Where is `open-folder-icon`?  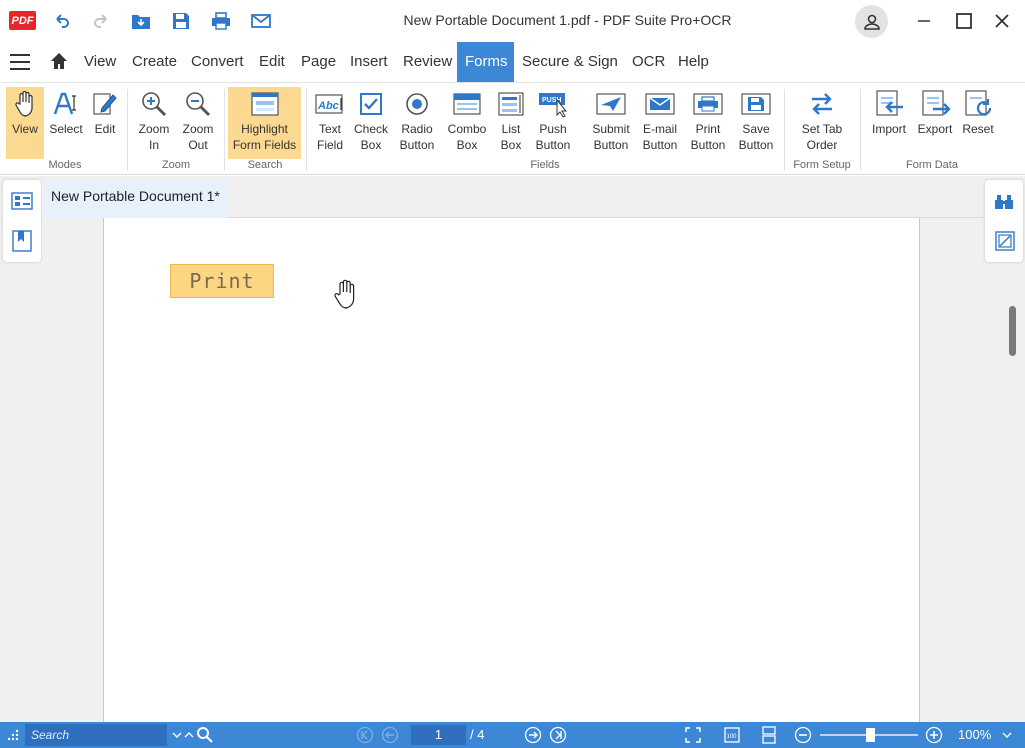 open-folder-icon is located at coordinates (141, 21).